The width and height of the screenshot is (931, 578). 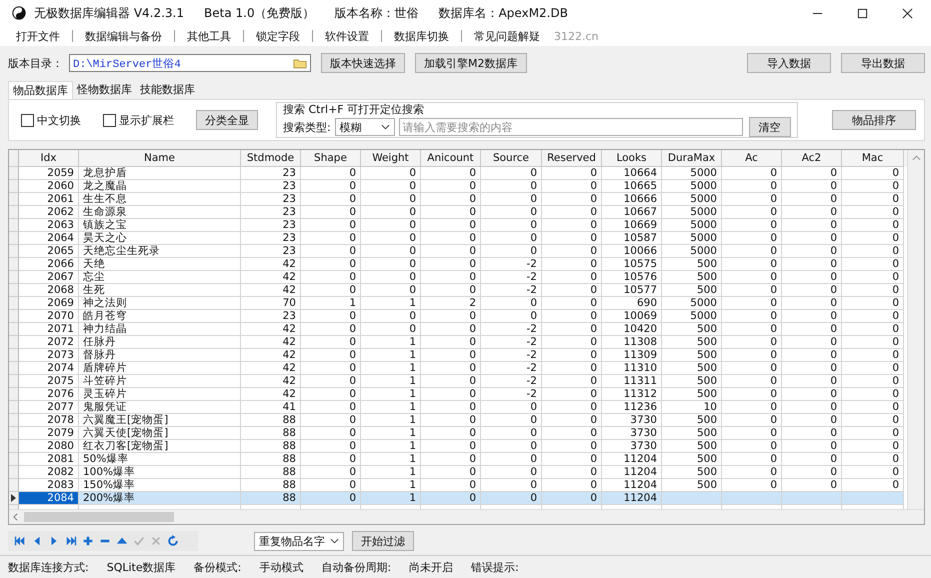 What do you see at coordinates (271, 186) in the screenshot?
I see `table-cell: 23` at bounding box center [271, 186].